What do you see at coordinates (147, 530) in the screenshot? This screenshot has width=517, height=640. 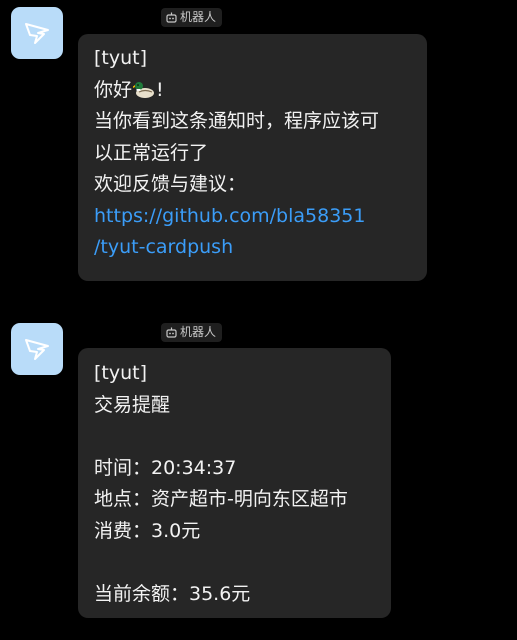 I see `transaction-amount: 消费：3.0元` at bounding box center [147, 530].